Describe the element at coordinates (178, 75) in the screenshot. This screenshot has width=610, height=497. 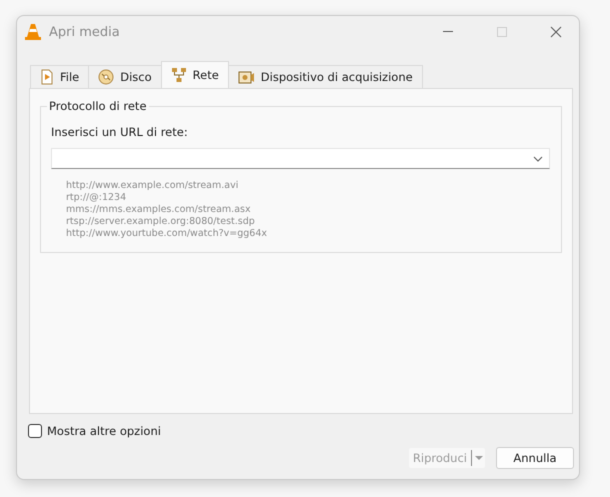
I see `network-icon` at that location.